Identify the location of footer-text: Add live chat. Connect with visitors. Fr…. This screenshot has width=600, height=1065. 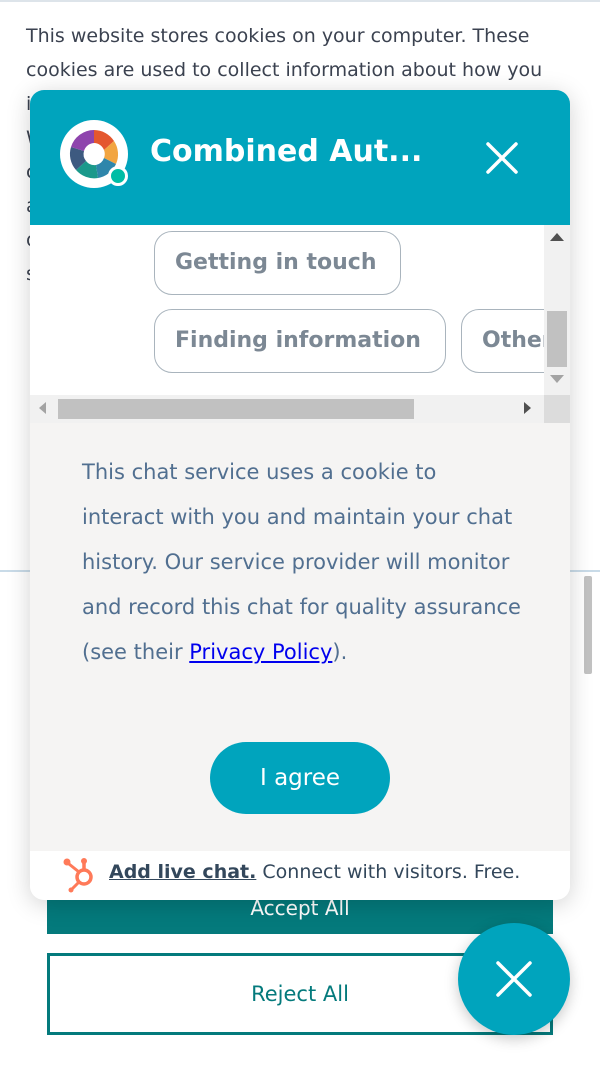
(314, 872).